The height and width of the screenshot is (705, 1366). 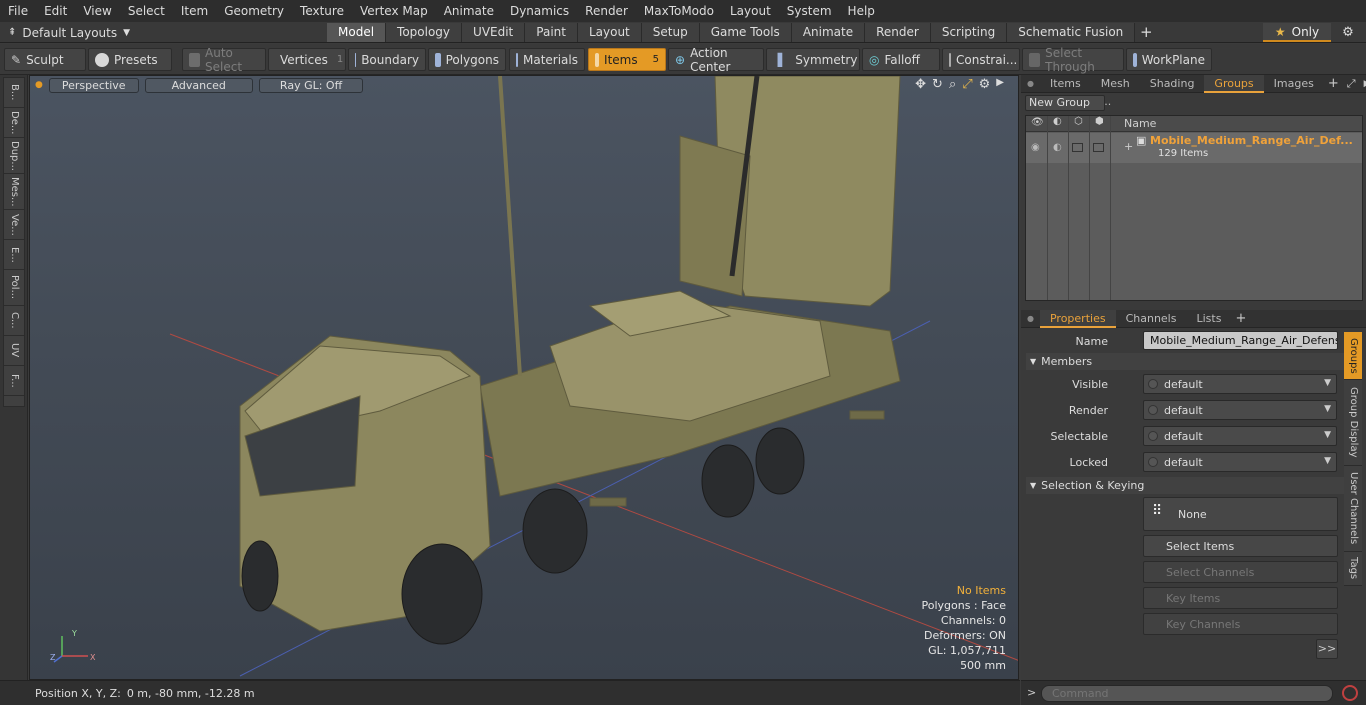 I want to click on side-tab-group-display: Group Display, so click(x=1353, y=423).